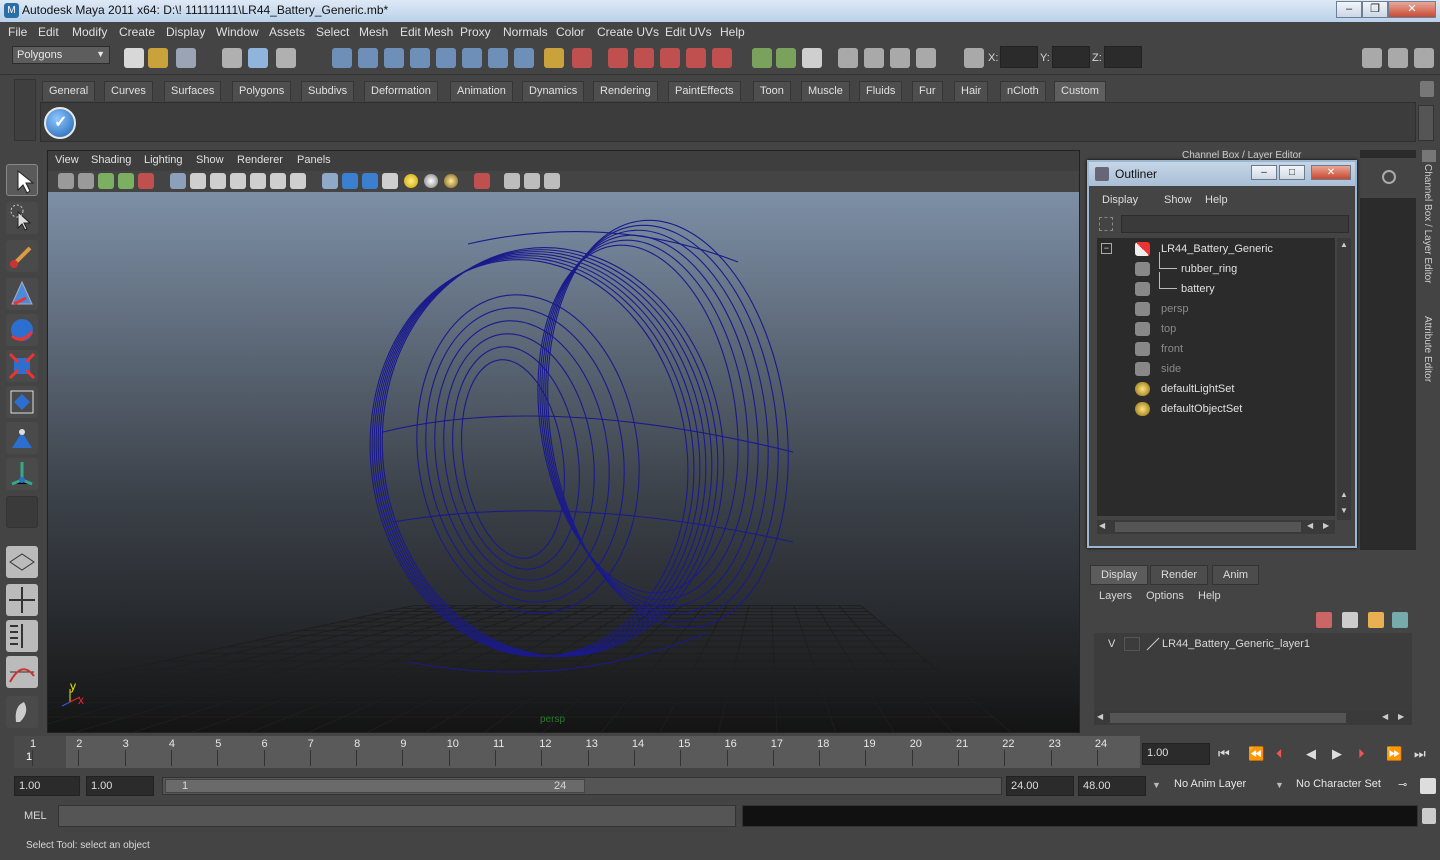  What do you see at coordinates (926, 58) in the screenshot?
I see `batch-render-icon` at bounding box center [926, 58].